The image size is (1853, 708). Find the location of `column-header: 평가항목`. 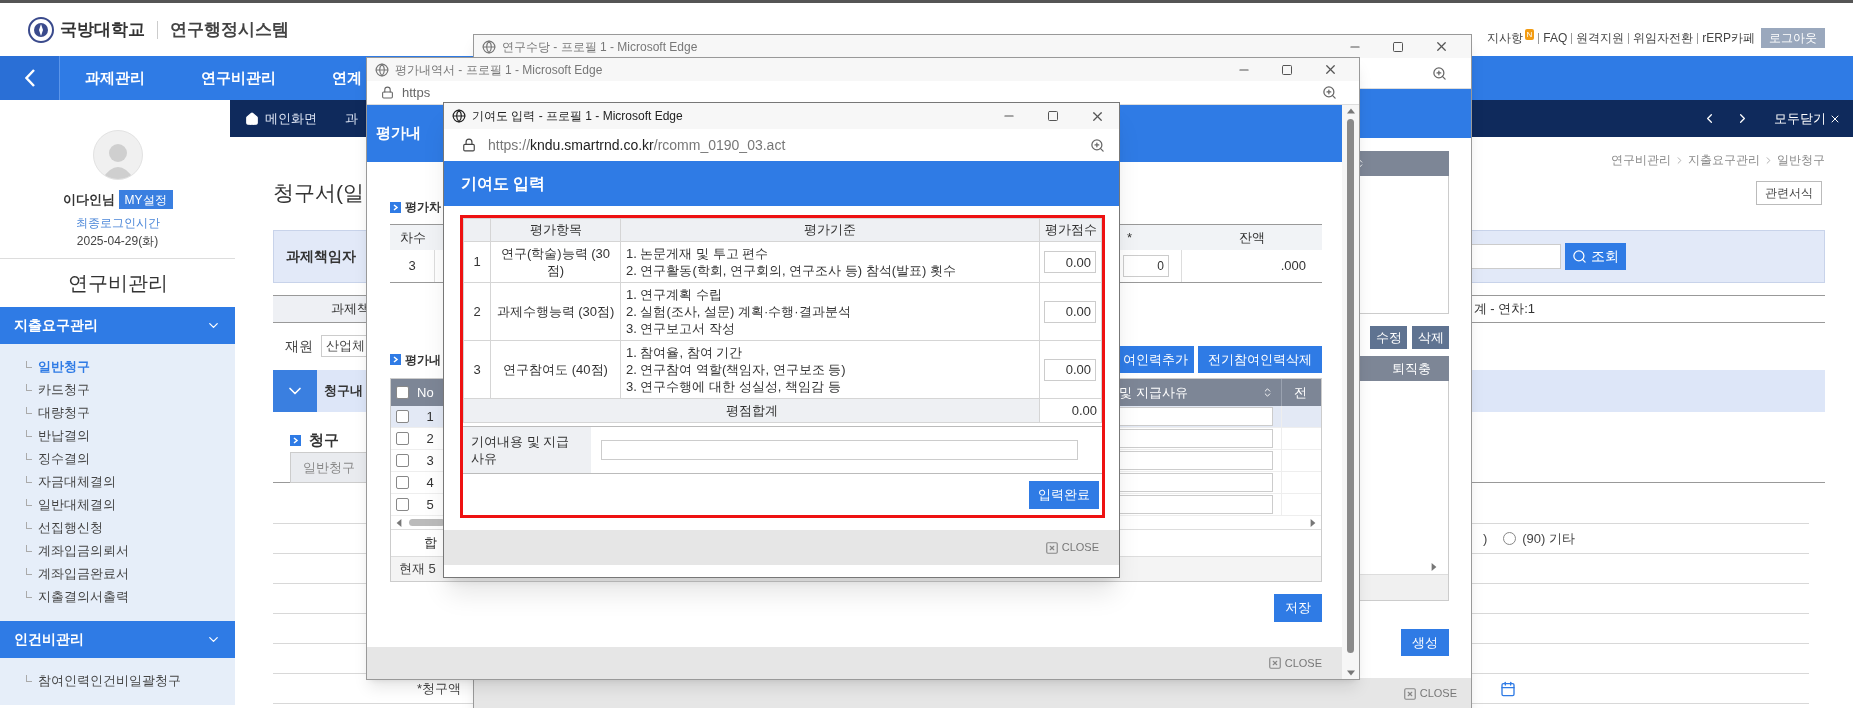

column-header: 평가항목 is located at coordinates (555, 230).